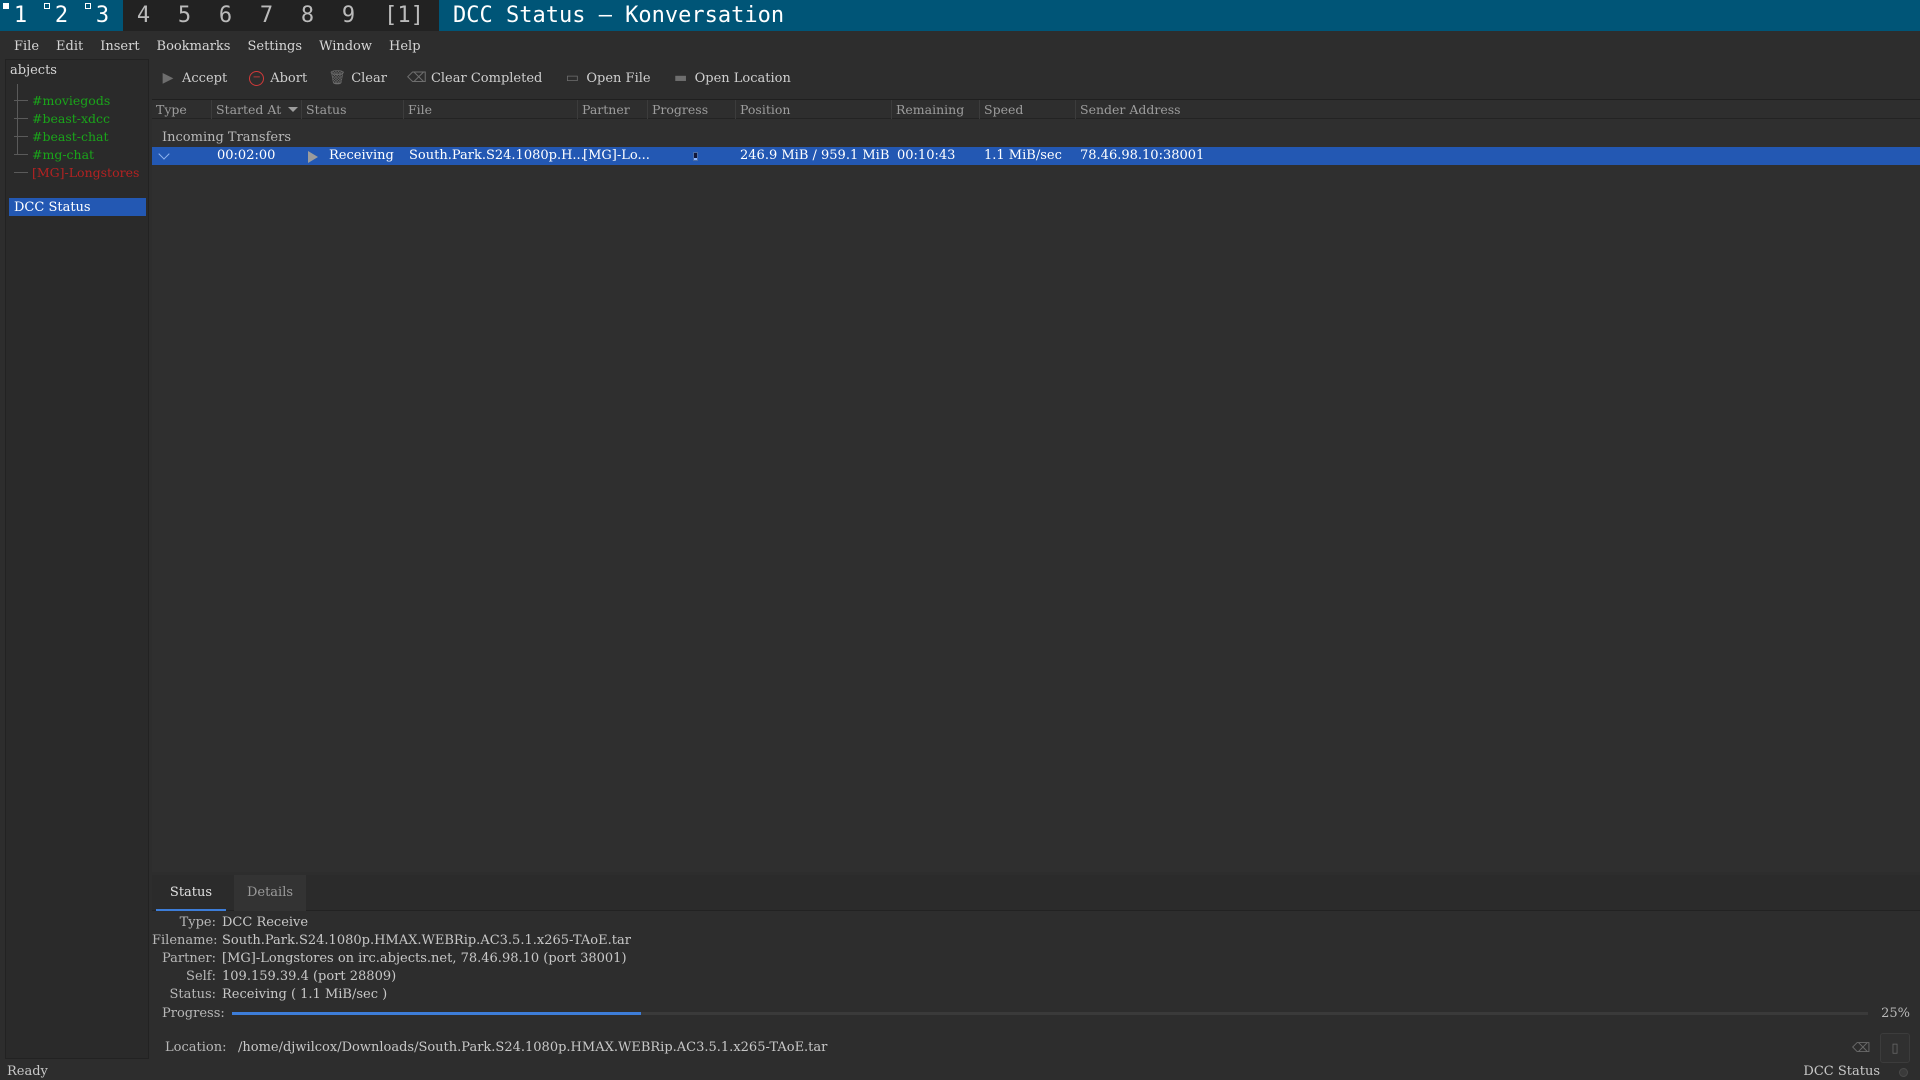 The height and width of the screenshot is (1080, 1920). What do you see at coordinates (695, 156) in the screenshot?
I see `cell-progress-bar` at bounding box center [695, 156].